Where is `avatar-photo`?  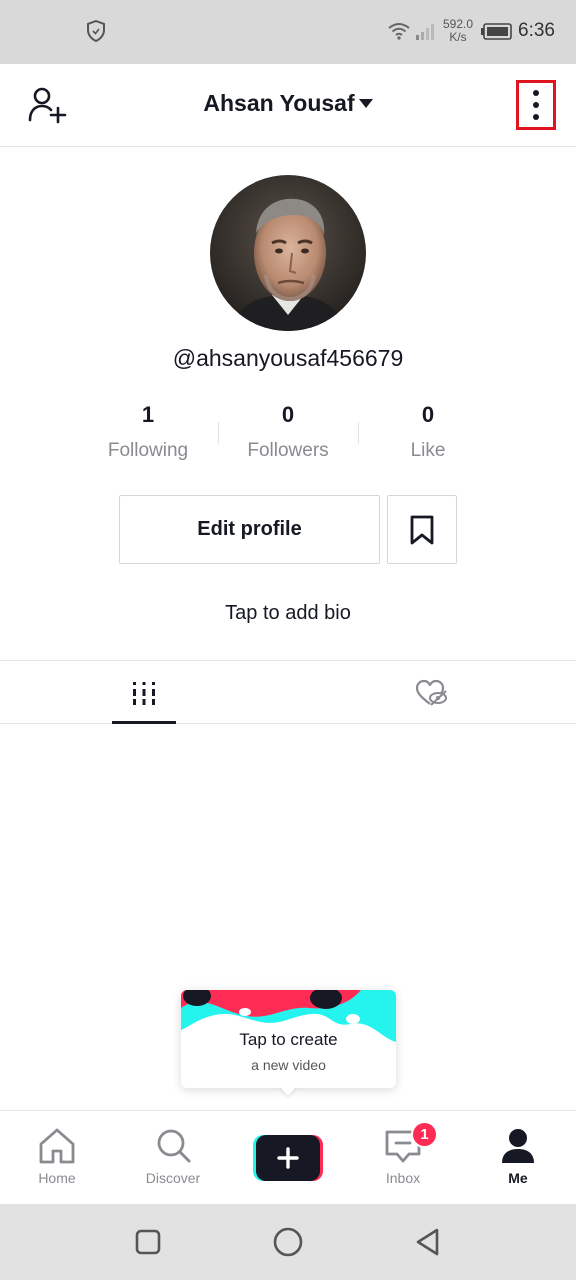 avatar-photo is located at coordinates (288, 253).